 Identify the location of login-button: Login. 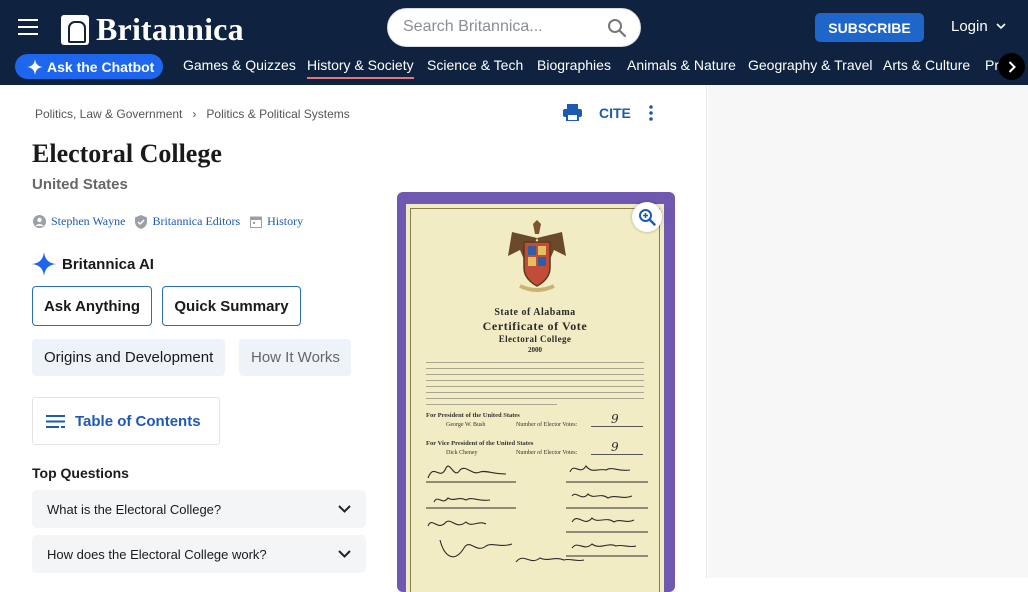
(978, 26).